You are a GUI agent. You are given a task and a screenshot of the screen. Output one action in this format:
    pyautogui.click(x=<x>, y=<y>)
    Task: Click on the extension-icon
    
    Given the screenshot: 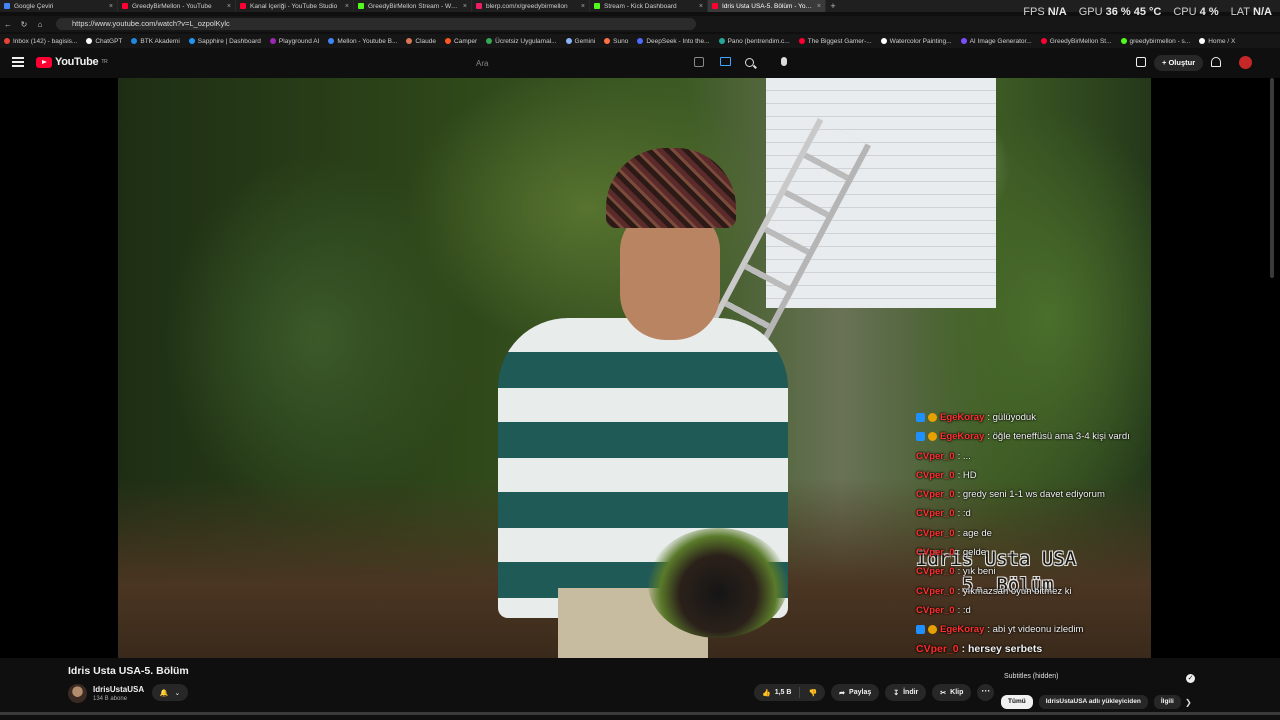 What is the action you would take?
    pyautogui.click(x=1141, y=62)
    